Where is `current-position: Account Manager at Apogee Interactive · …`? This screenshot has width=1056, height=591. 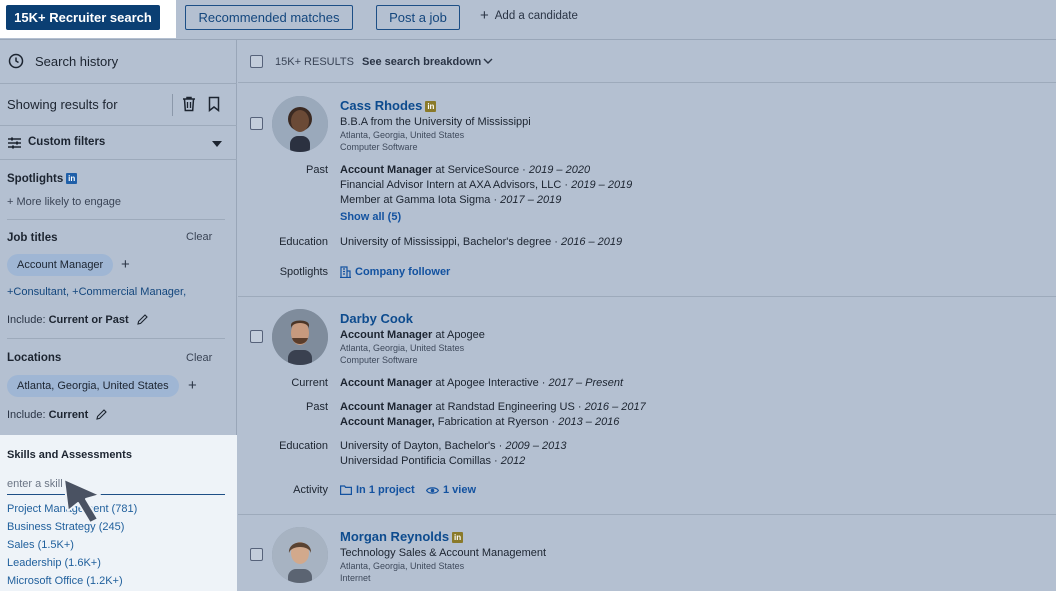 current-position: Account Manager at Apogee Interactive · … is located at coordinates (482, 383).